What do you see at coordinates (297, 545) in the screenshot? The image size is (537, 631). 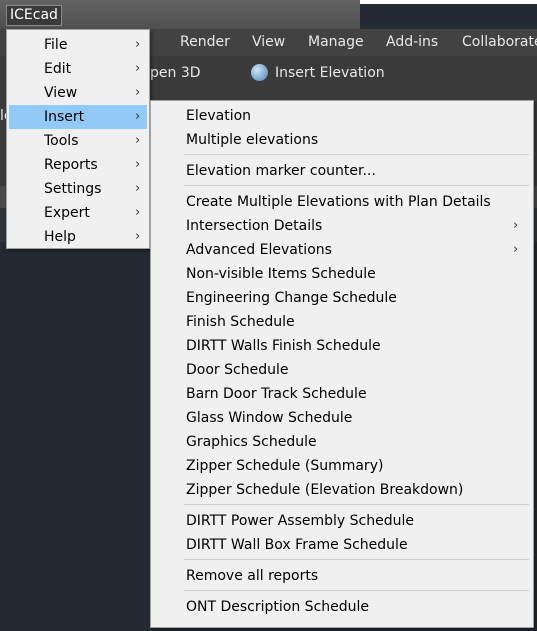 I see `submenu-item-label: DIRTT Wall Box Frame Schedule` at bounding box center [297, 545].